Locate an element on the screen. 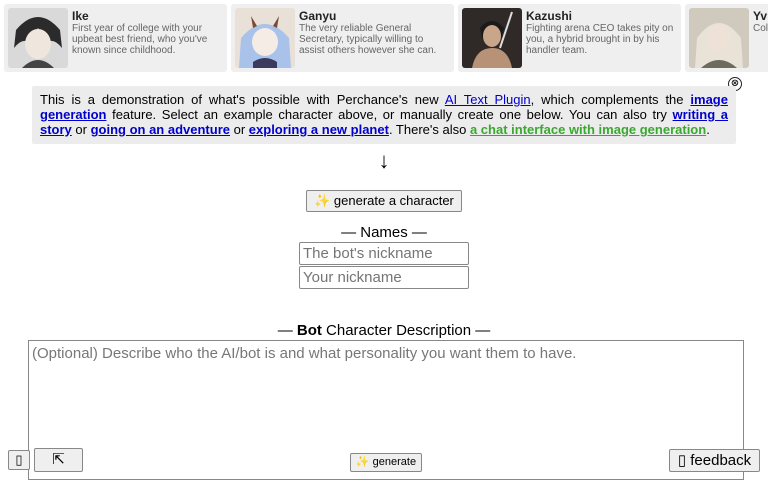 This screenshot has height=480, width=768. heading-text: — is located at coordinates (287, 330).